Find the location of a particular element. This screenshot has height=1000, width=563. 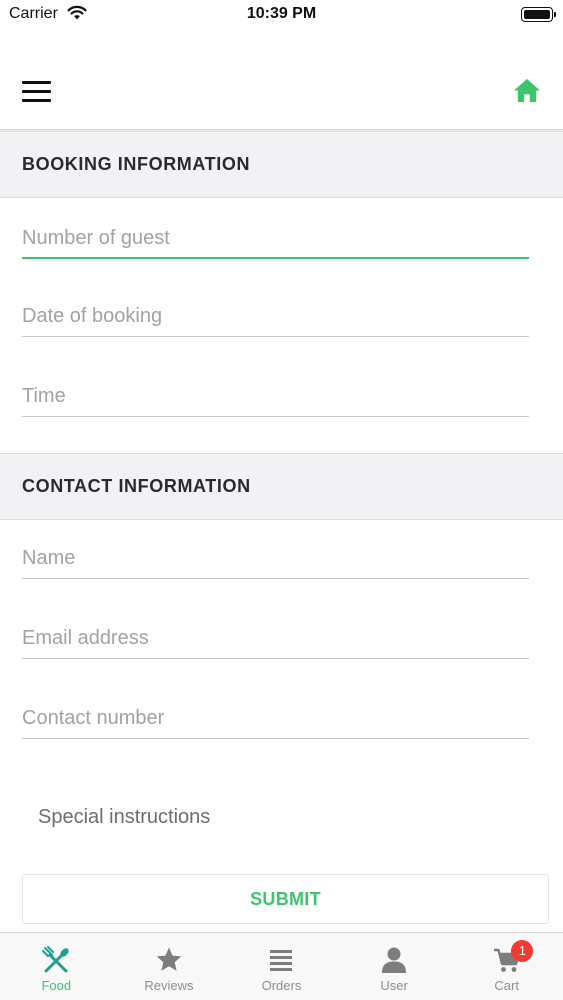

cart-badge: 1 is located at coordinates (522, 951).